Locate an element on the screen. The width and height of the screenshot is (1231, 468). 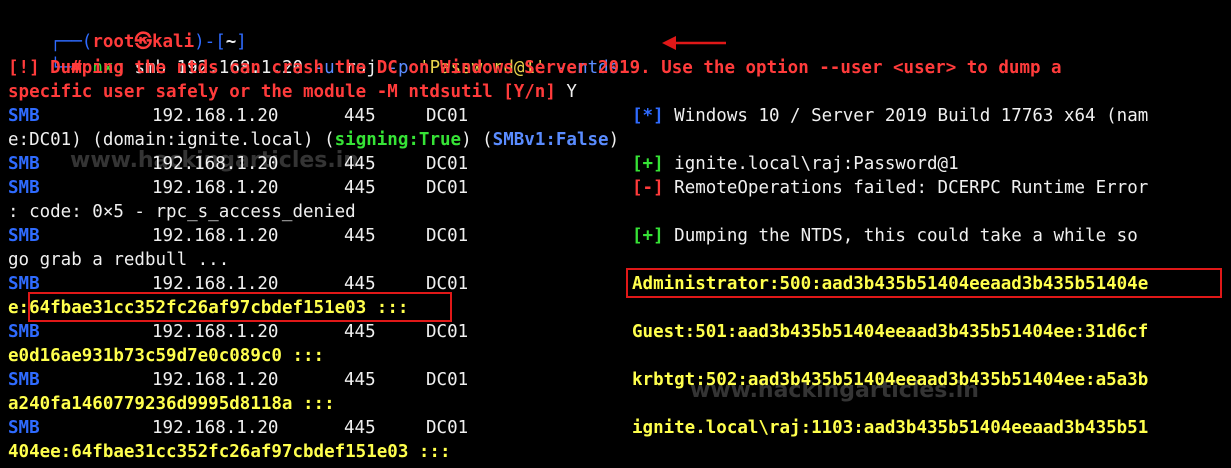
warning-answer: Y is located at coordinates (571, 92).